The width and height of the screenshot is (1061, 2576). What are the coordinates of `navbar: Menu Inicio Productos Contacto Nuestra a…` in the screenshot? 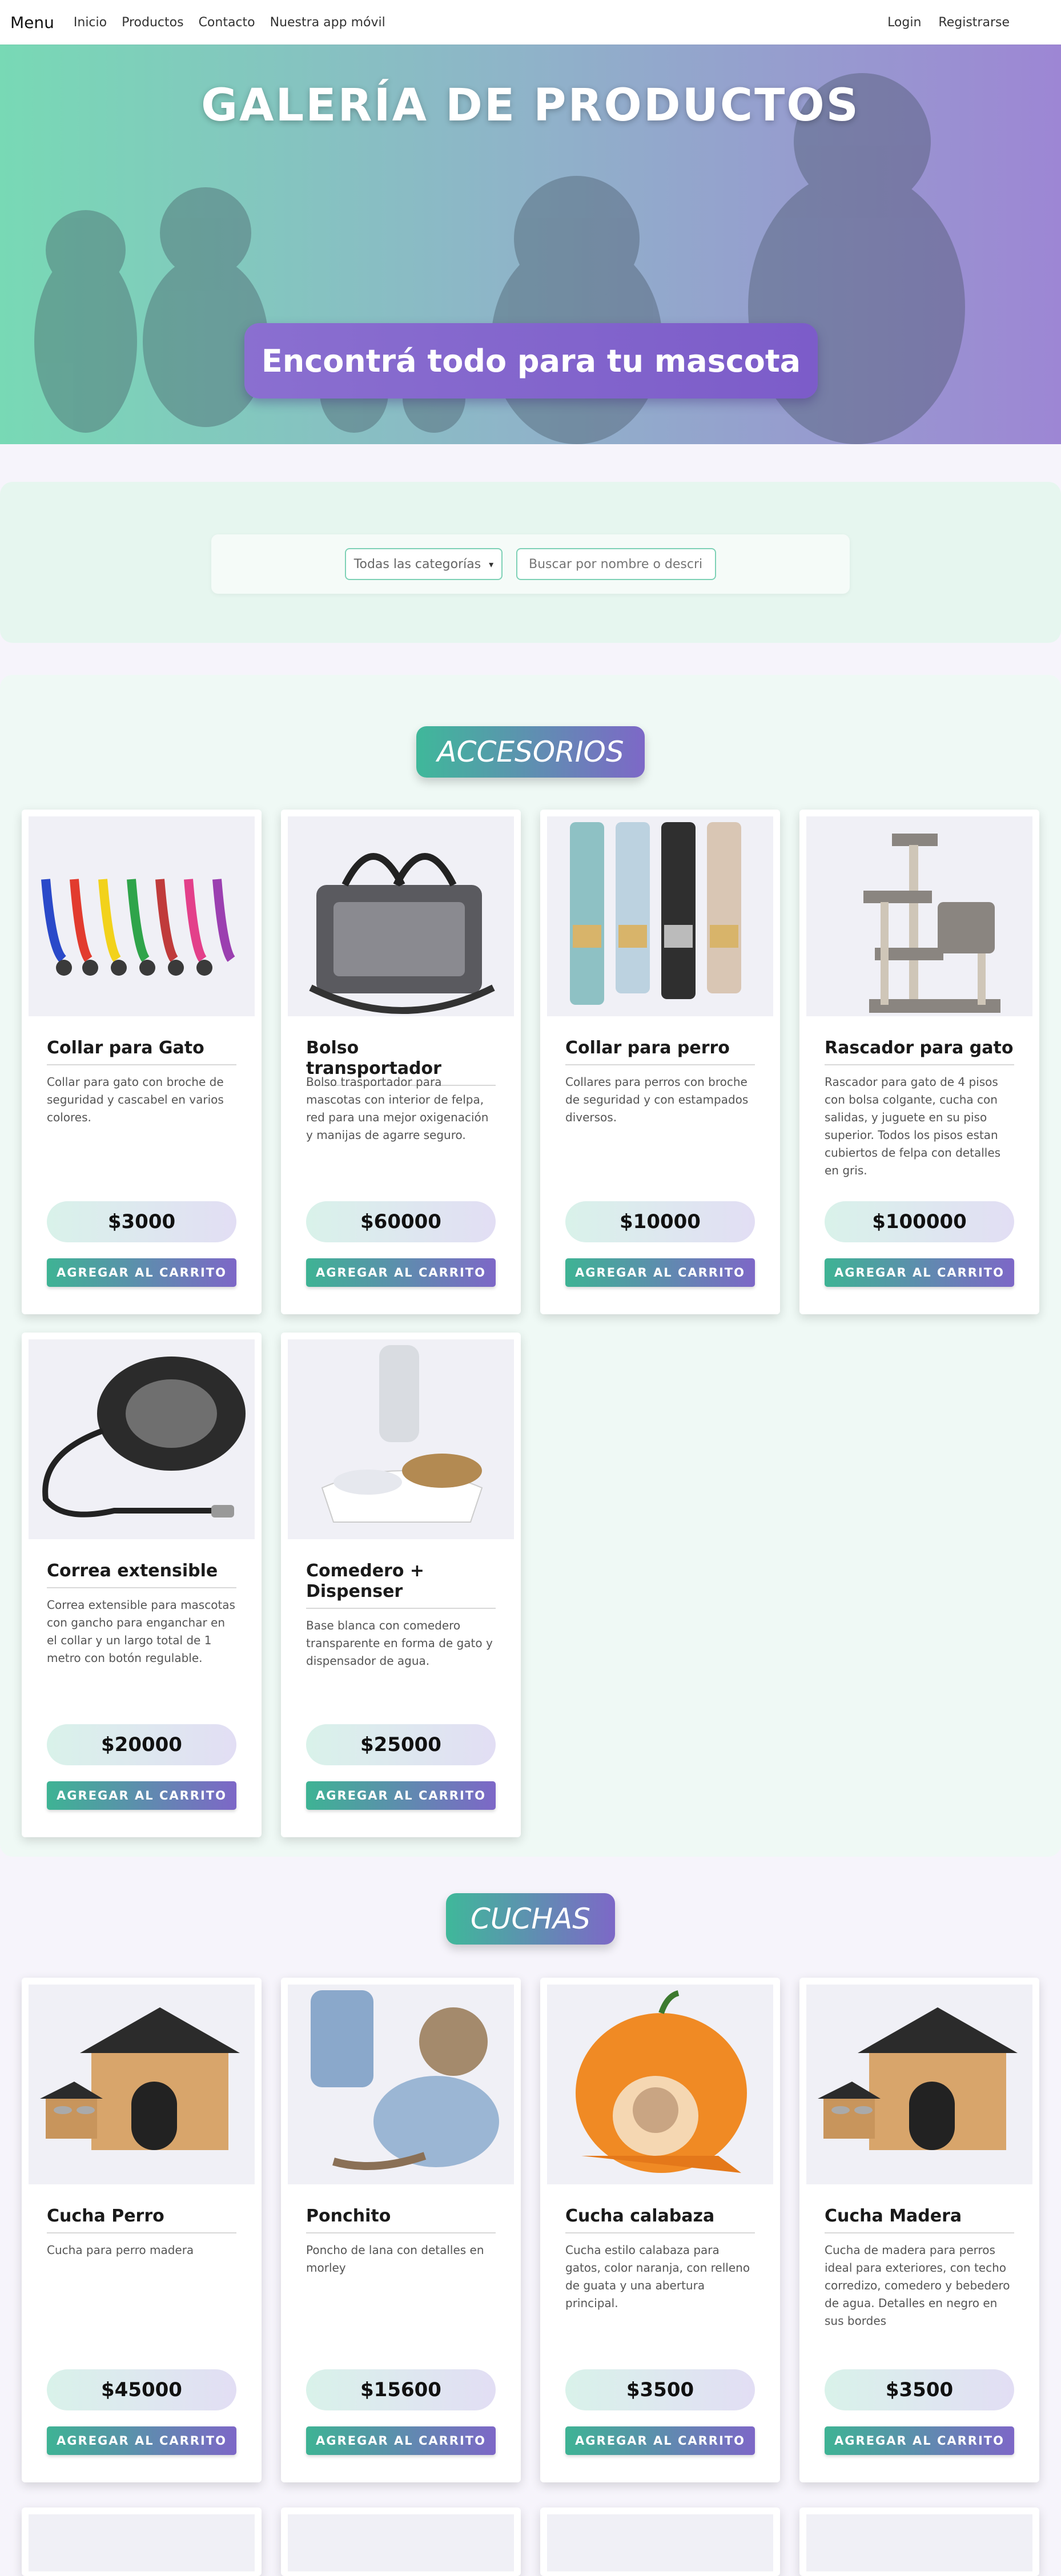 It's located at (530, 22).